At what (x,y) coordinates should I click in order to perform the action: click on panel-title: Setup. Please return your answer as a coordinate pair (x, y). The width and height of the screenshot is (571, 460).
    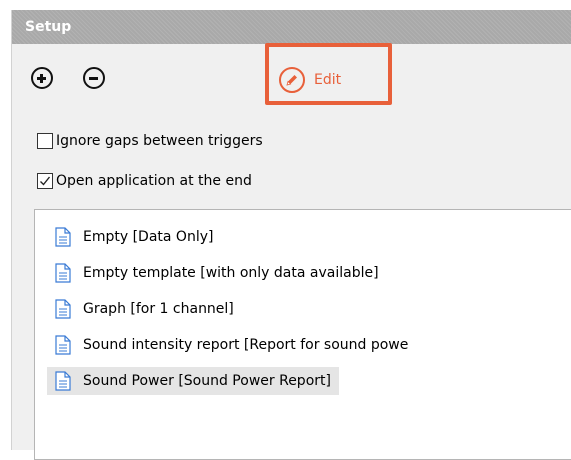
    Looking at the image, I should click on (48, 27).